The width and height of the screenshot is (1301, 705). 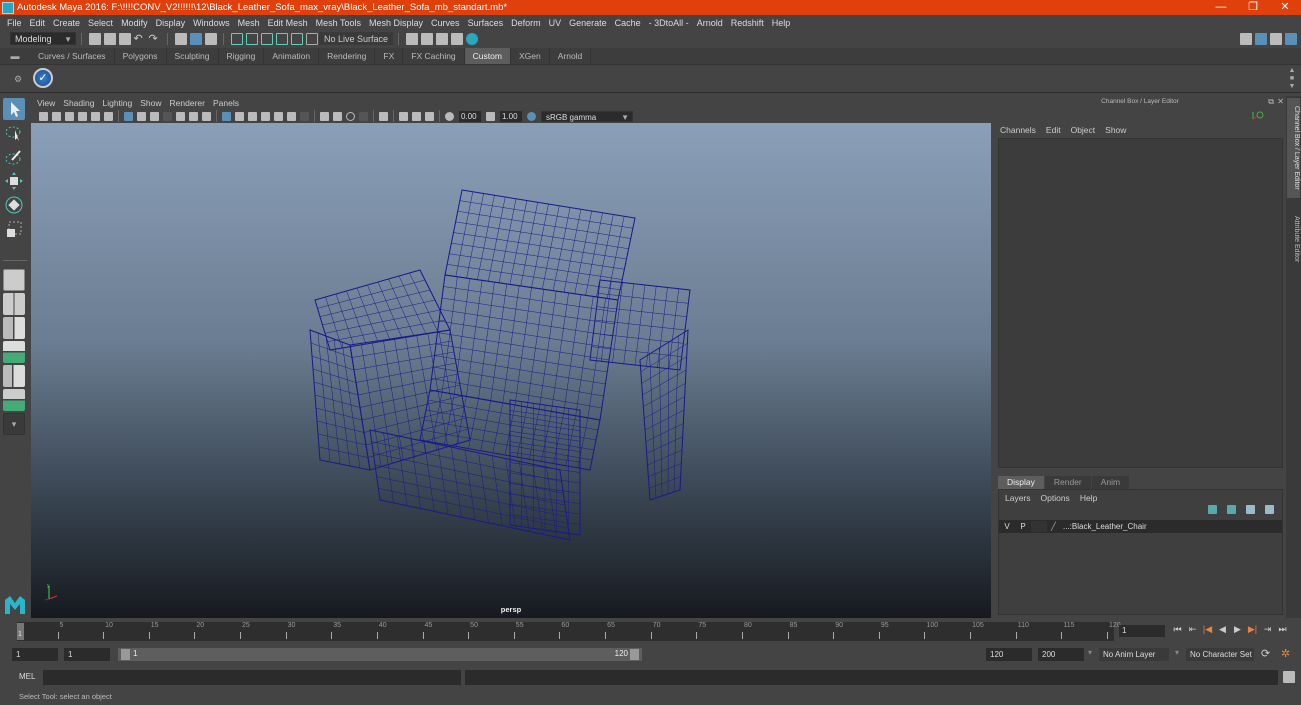 I want to click on smooth-shade-icon, so click(x=239, y=116).